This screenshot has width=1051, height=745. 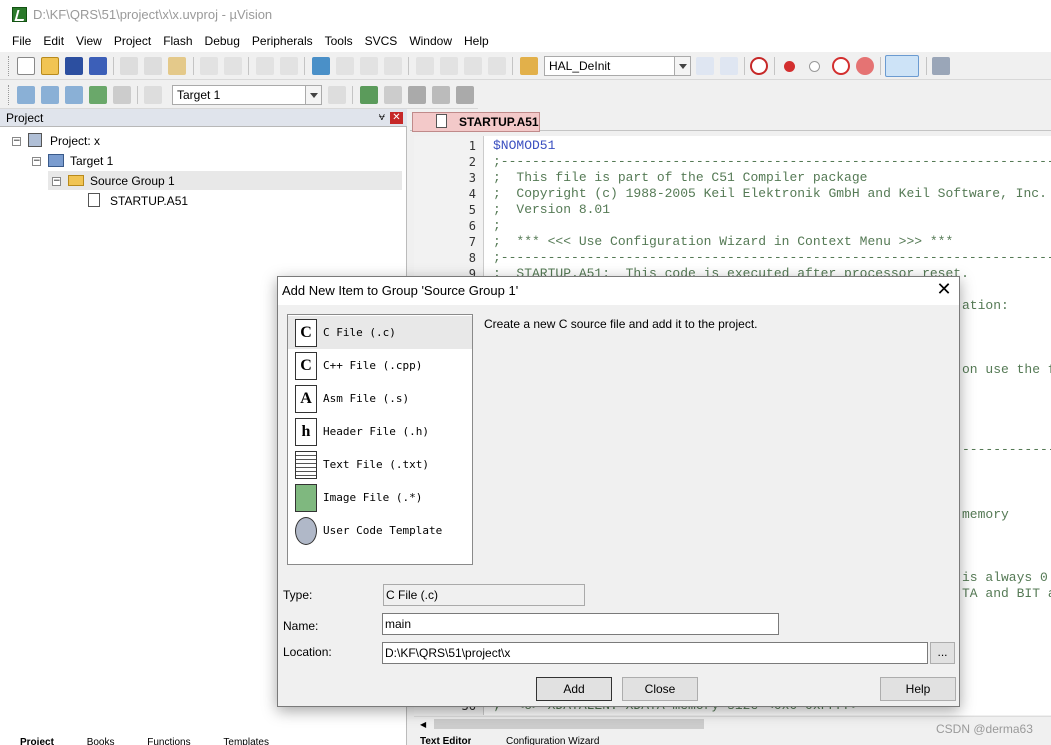 I want to click on list-item-cpp-file: C C++ File (.cpp), so click(x=380, y=365).